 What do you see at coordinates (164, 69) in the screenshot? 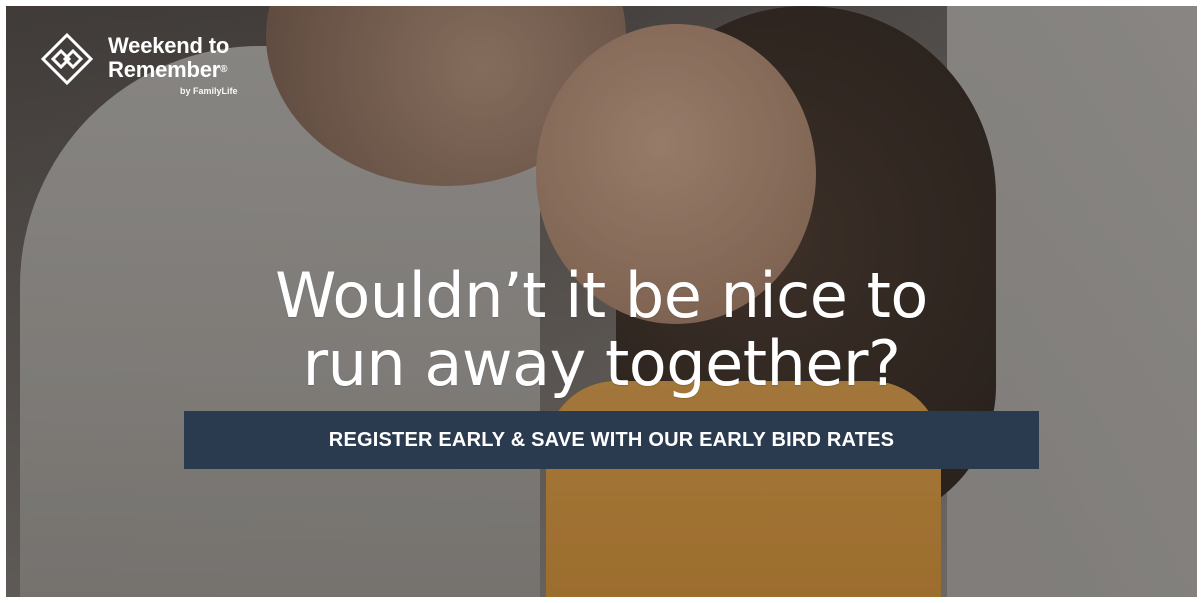
I see `logo-title-line2: Remember` at bounding box center [164, 69].